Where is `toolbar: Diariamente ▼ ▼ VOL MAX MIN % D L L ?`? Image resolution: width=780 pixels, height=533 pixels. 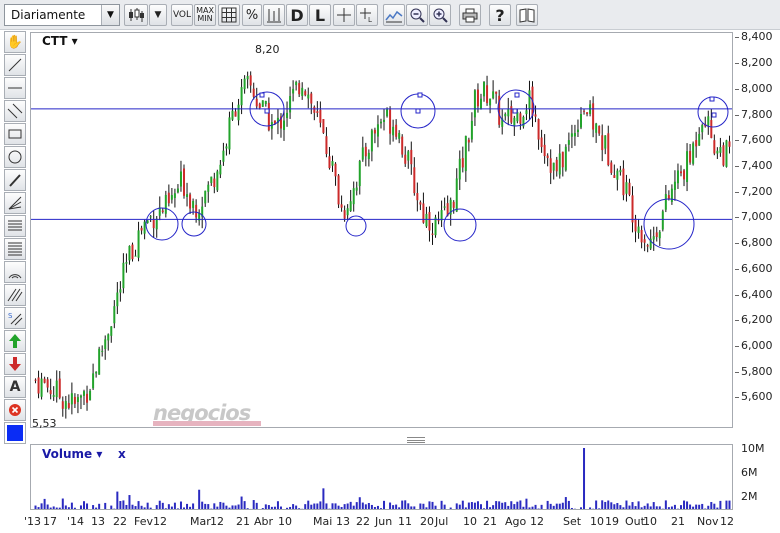 toolbar: Diariamente ▼ ▼ VOL MAX MIN % D L L ? is located at coordinates (390, 15).